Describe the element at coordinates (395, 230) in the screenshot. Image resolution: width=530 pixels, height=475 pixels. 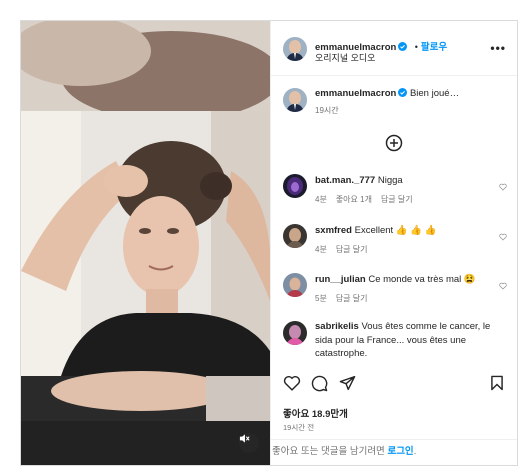
I see `comment-text: Excellent 👍 👍 👍` at that location.